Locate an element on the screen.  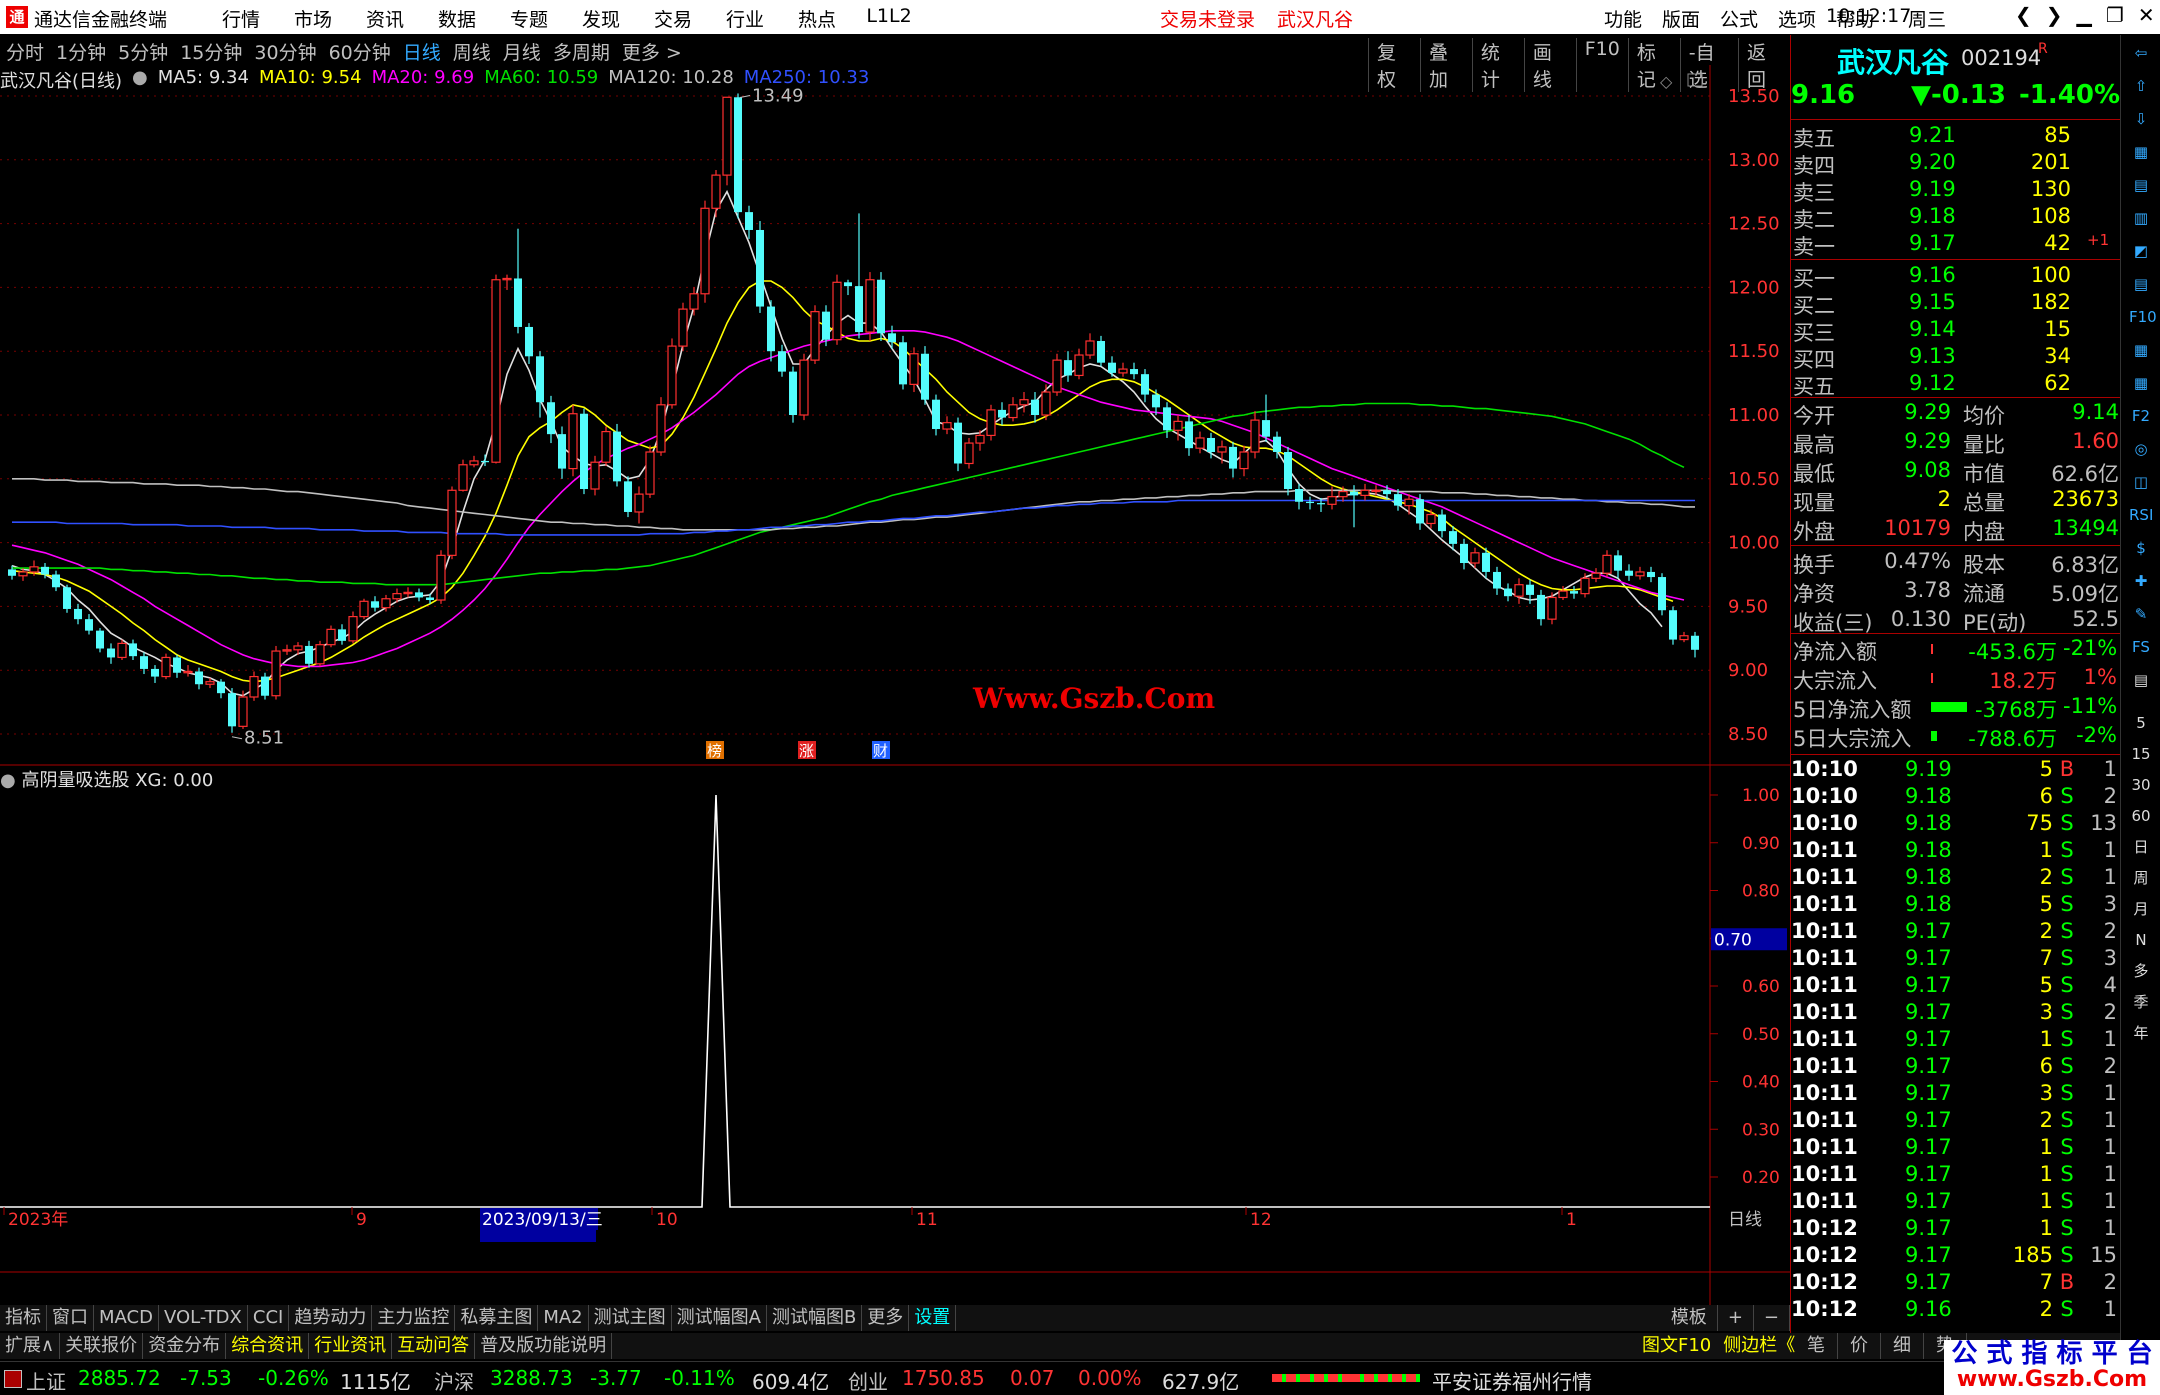
sidebar-tool-icon: 周 is located at coordinates (2141, 878).